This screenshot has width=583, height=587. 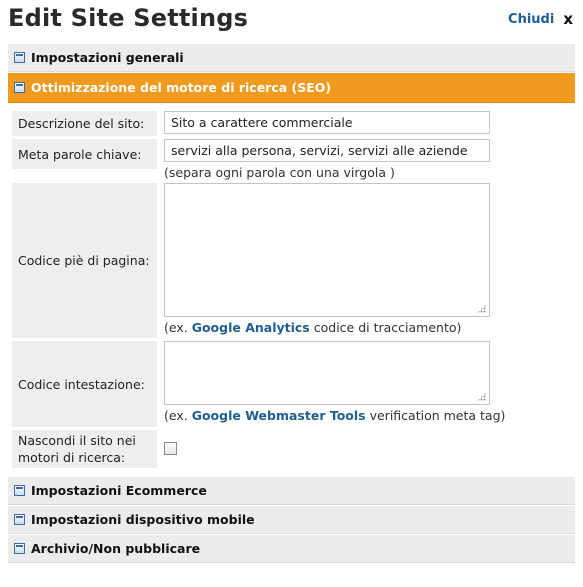 What do you see at coordinates (327, 250) in the screenshot?
I see `footer-code-textarea` at bounding box center [327, 250].